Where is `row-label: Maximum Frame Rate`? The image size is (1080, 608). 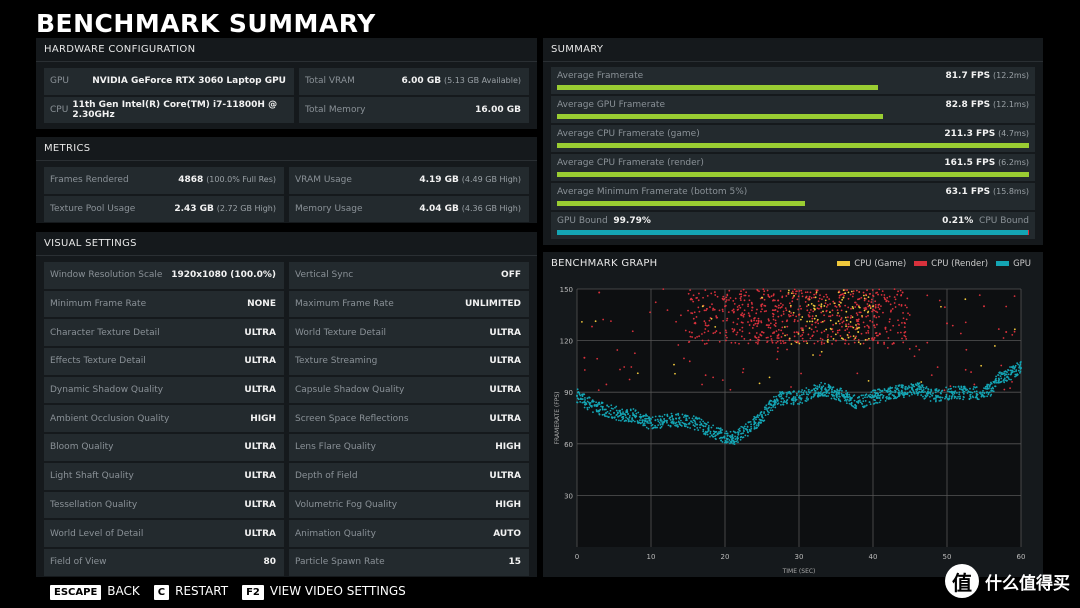
row-label: Maximum Frame Rate is located at coordinates (344, 304).